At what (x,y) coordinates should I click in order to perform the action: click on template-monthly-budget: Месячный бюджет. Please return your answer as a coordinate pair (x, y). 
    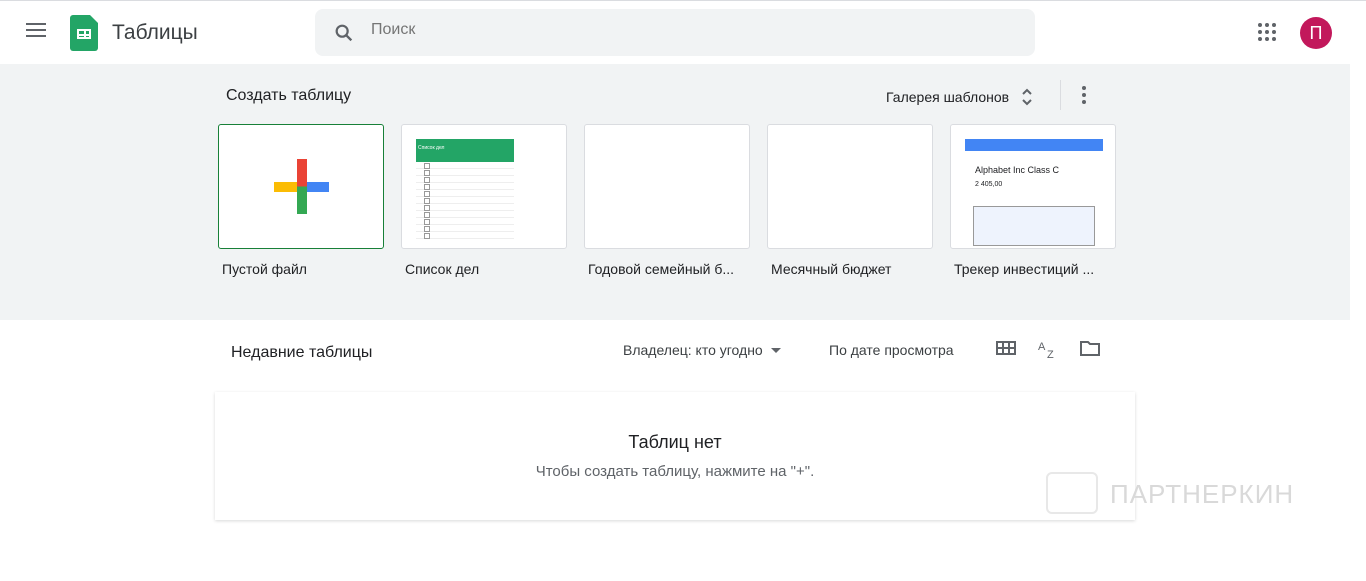
    Looking at the image, I should click on (850, 200).